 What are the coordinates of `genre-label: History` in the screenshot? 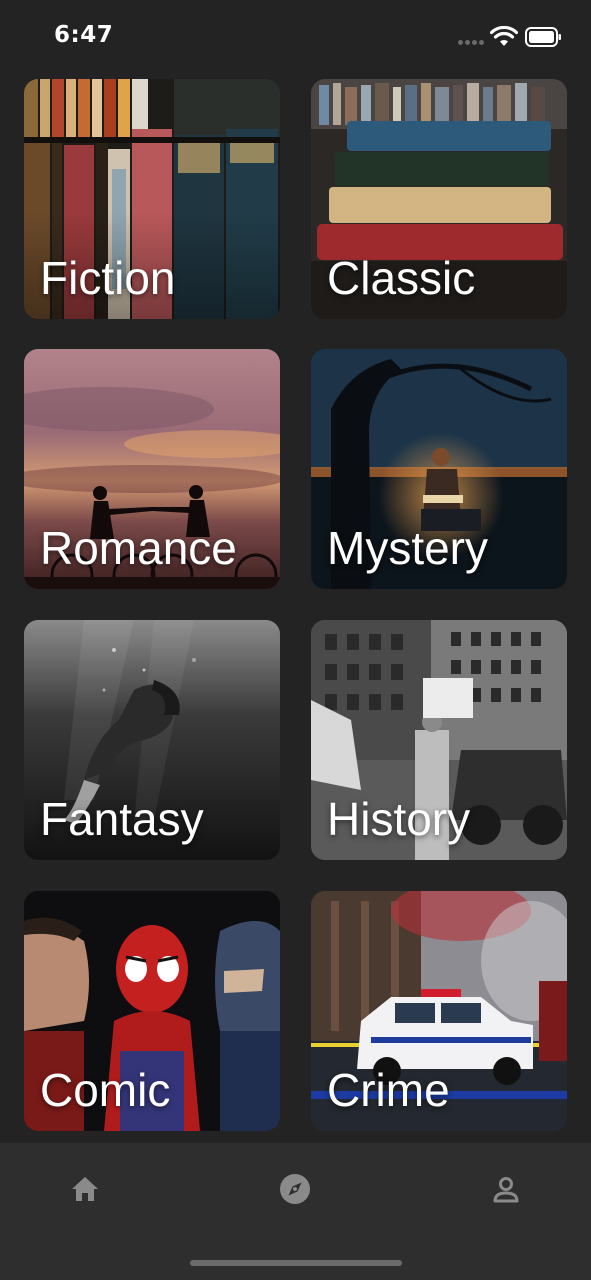 It's located at (399, 819).